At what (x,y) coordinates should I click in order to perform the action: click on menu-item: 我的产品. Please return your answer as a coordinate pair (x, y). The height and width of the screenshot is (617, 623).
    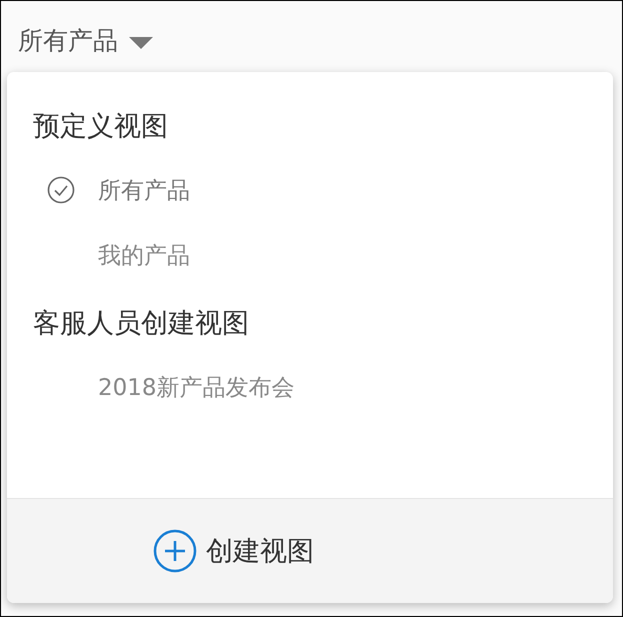
    Looking at the image, I should click on (310, 255).